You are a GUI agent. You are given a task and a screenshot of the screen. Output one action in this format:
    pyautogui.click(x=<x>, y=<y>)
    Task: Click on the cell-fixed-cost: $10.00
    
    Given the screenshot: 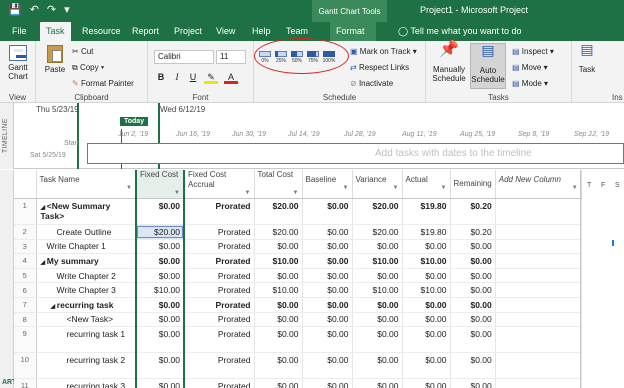 What is the action you would take?
    pyautogui.click(x=160, y=290)
    